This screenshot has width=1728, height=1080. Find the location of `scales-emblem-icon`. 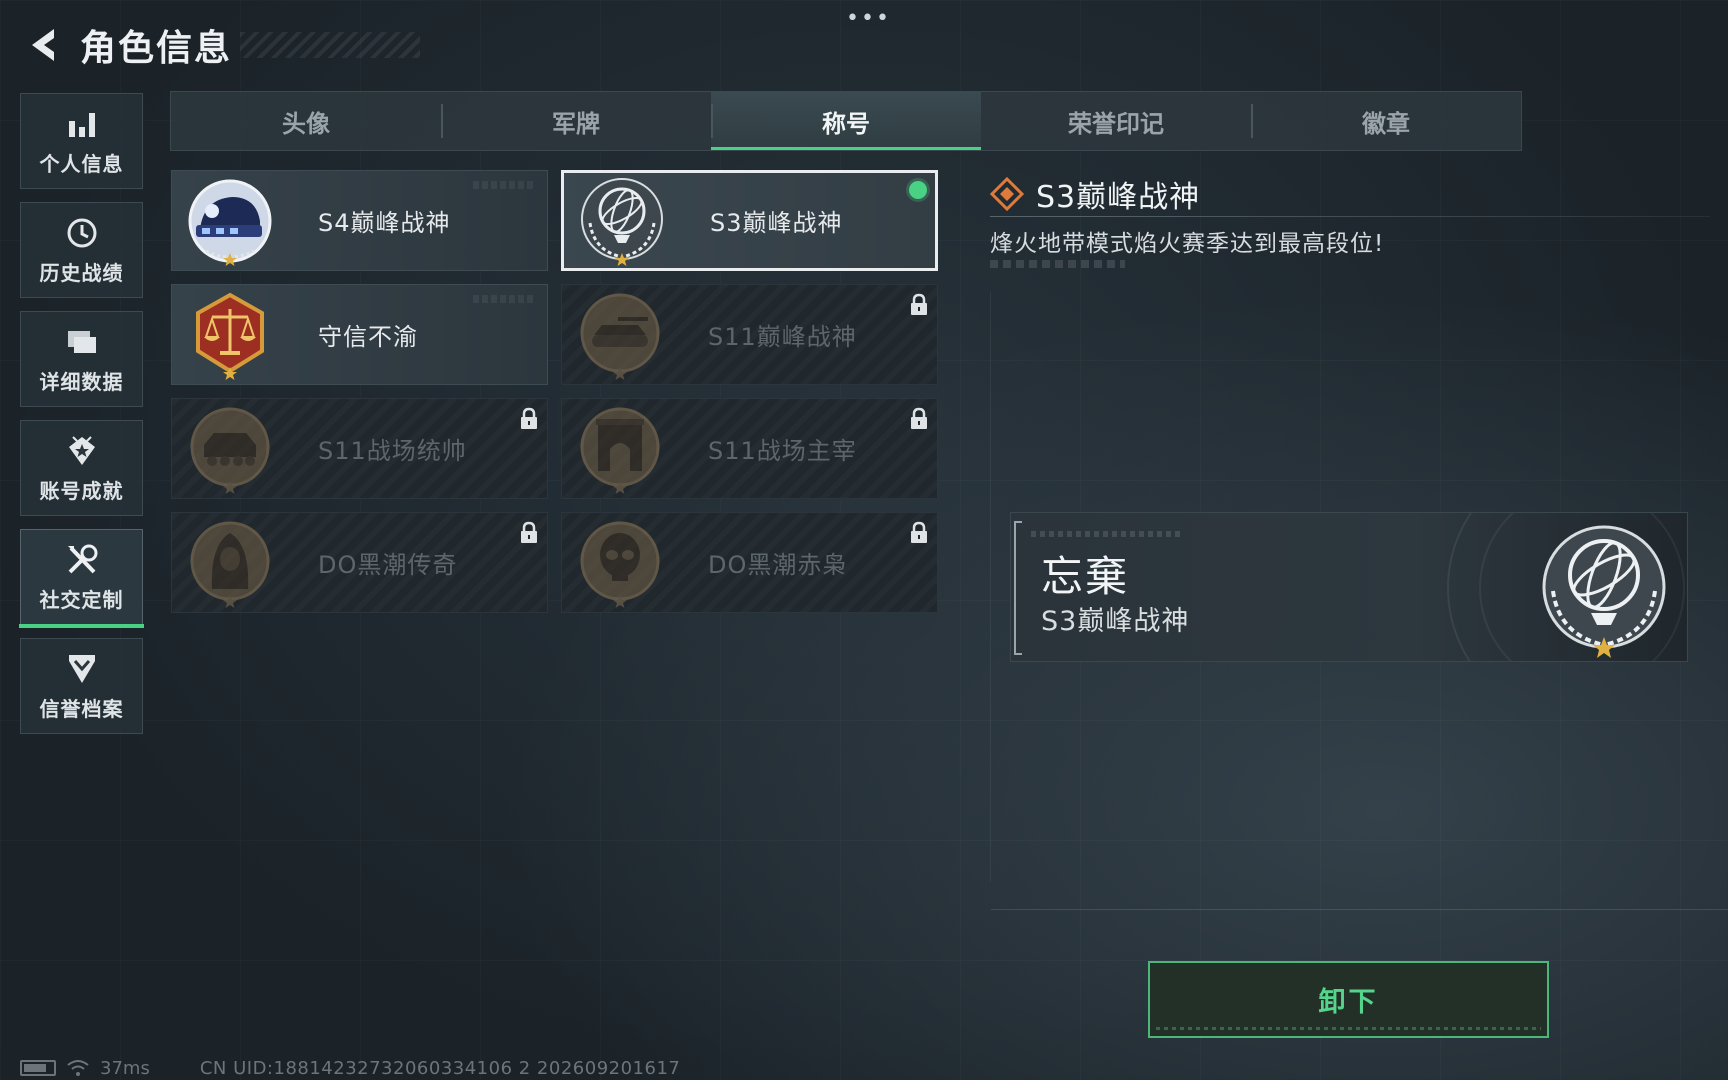

scales-emblem-icon is located at coordinates (230, 336).